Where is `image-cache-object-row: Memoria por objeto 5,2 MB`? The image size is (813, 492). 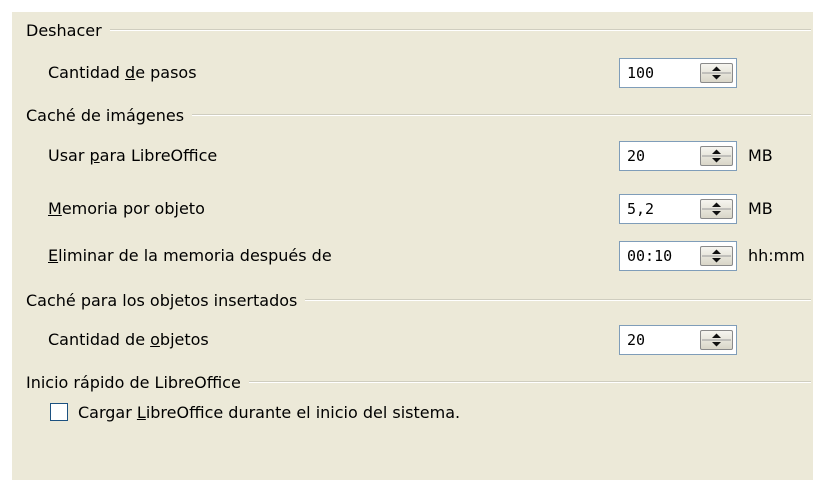
image-cache-object-row: Memoria por objeto 5,2 MB is located at coordinates (412, 209).